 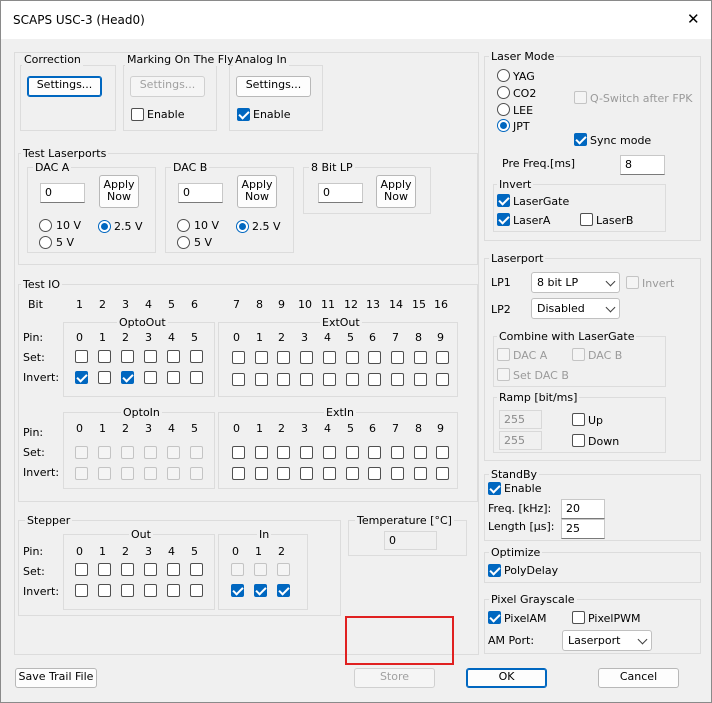 What do you see at coordinates (257, 191) in the screenshot?
I see `dac-b-apply-button: Apply Now` at bounding box center [257, 191].